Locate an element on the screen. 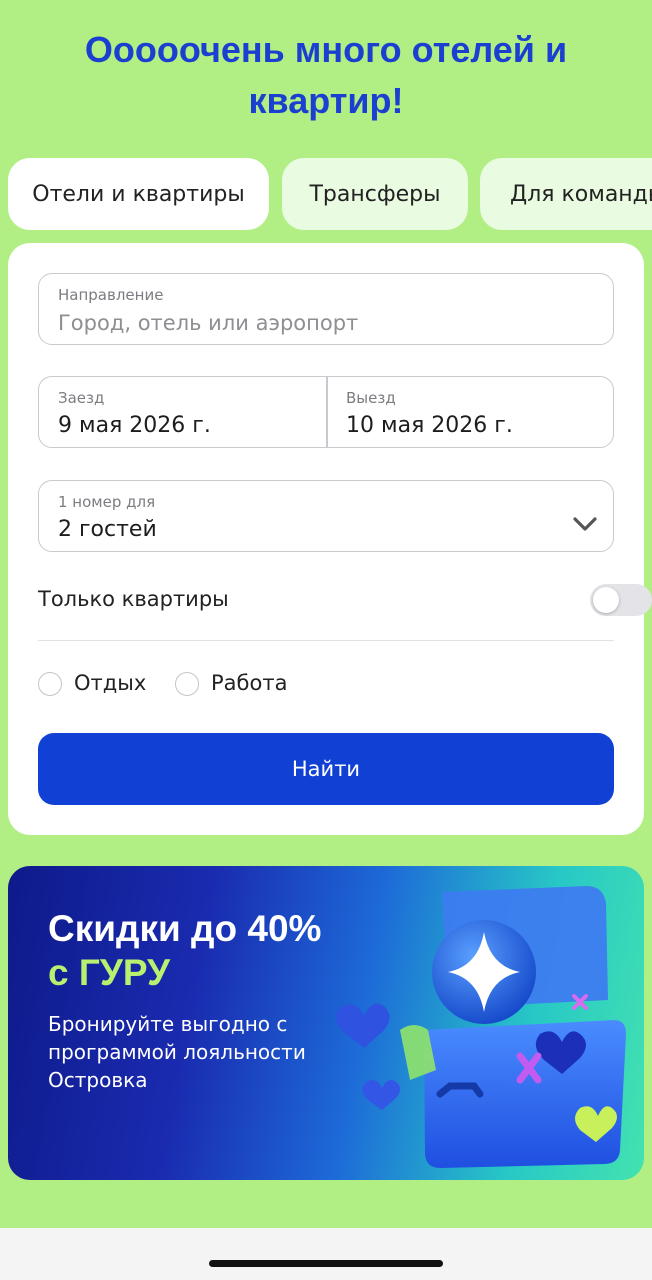 The height and width of the screenshot is (1280, 652). destination-field: Направление Город, отель или аэропорт is located at coordinates (326, 309).